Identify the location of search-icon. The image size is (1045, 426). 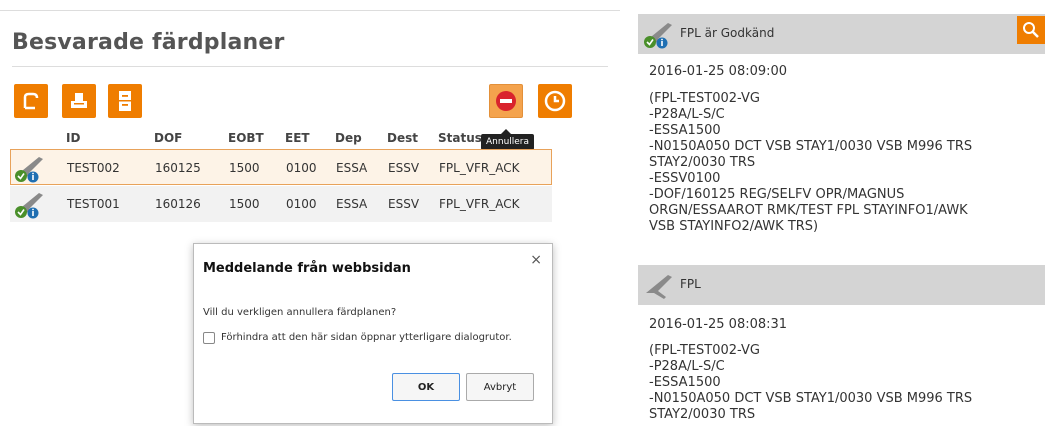
(1031, 30).